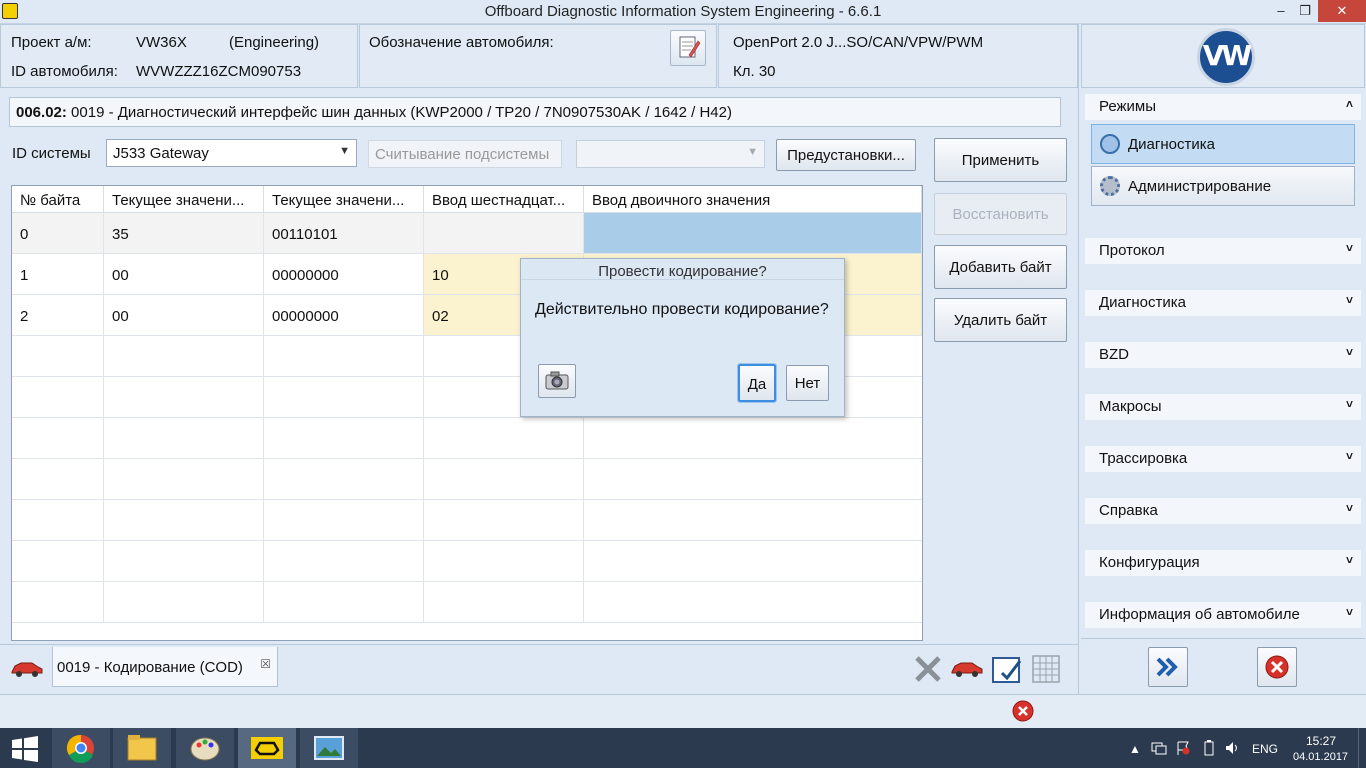  What do you see at coordinates (1135, 749) in the screenshot?
I see `tray-expand-icon: ▲` at bounding box center [1135, 749].